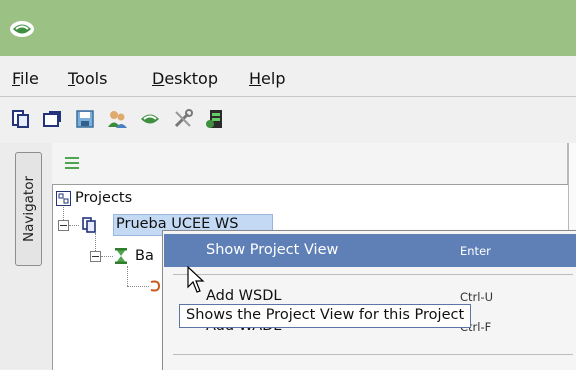 The width and height of the screenshot is (576, 370). Describe the element at coordinates (87, 78) in the screenshot. I see `menu-tools: Tools` at that location.